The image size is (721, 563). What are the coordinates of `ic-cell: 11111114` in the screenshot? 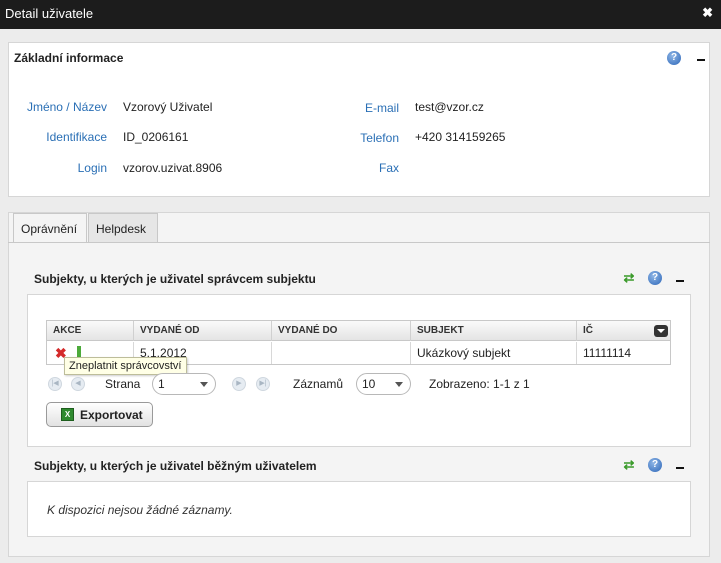 It's located at (607, 353).